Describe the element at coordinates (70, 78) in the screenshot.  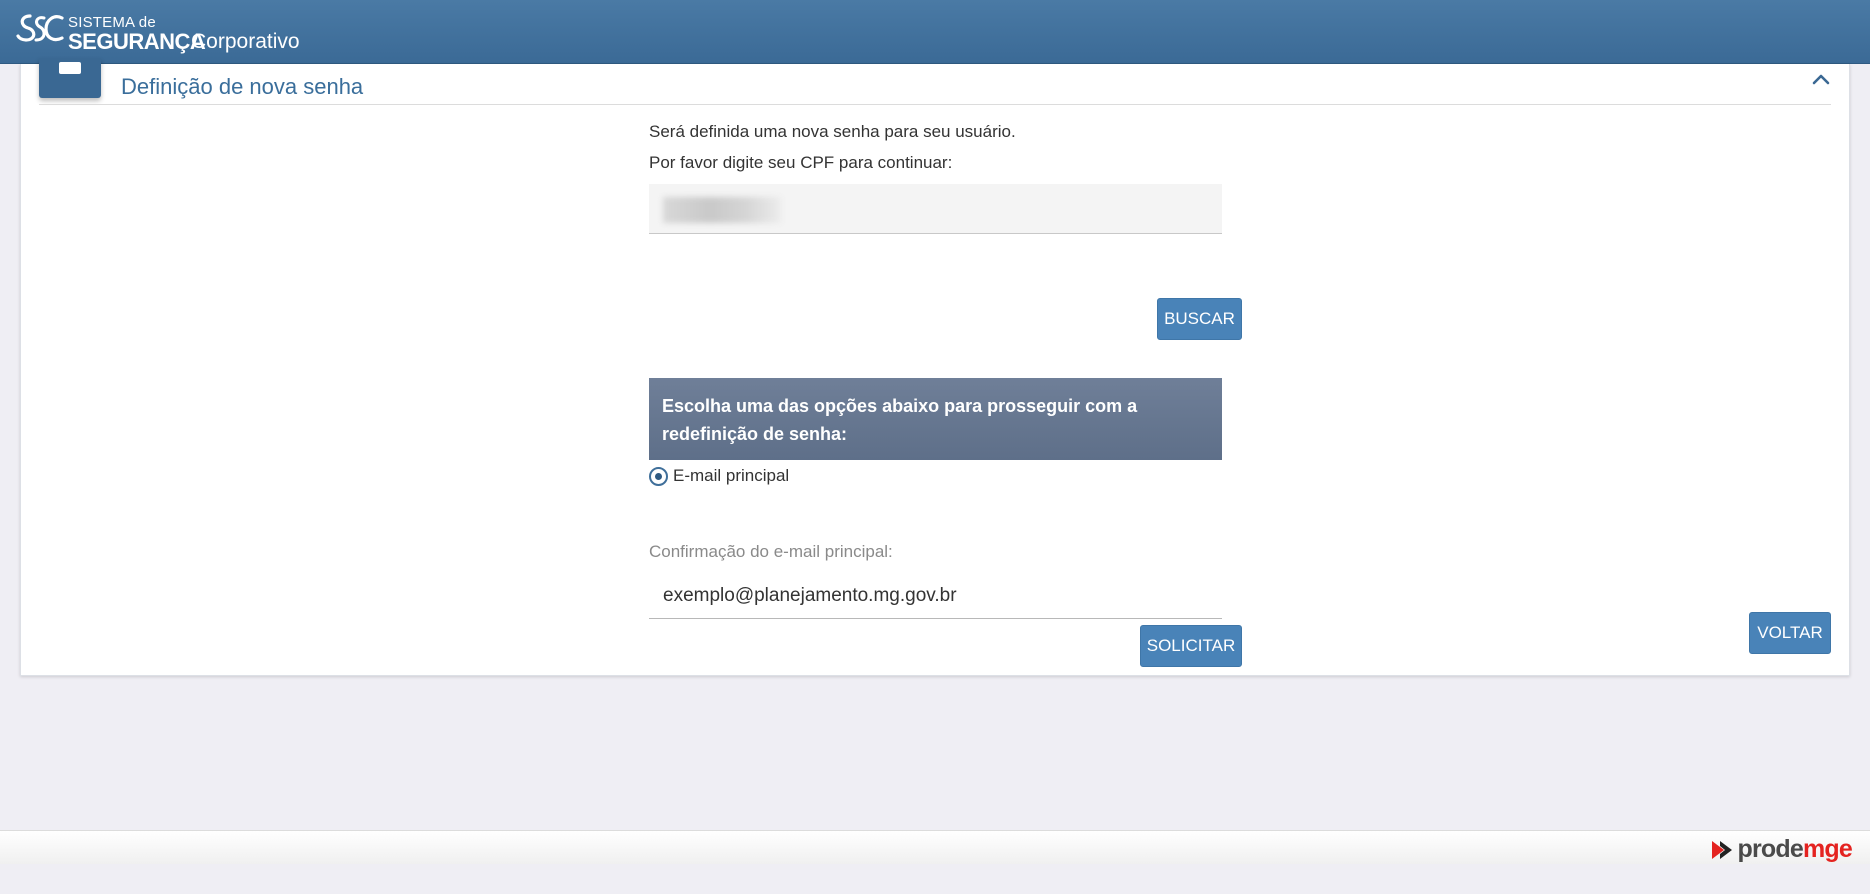
I see `card-badge-icon` at that location.